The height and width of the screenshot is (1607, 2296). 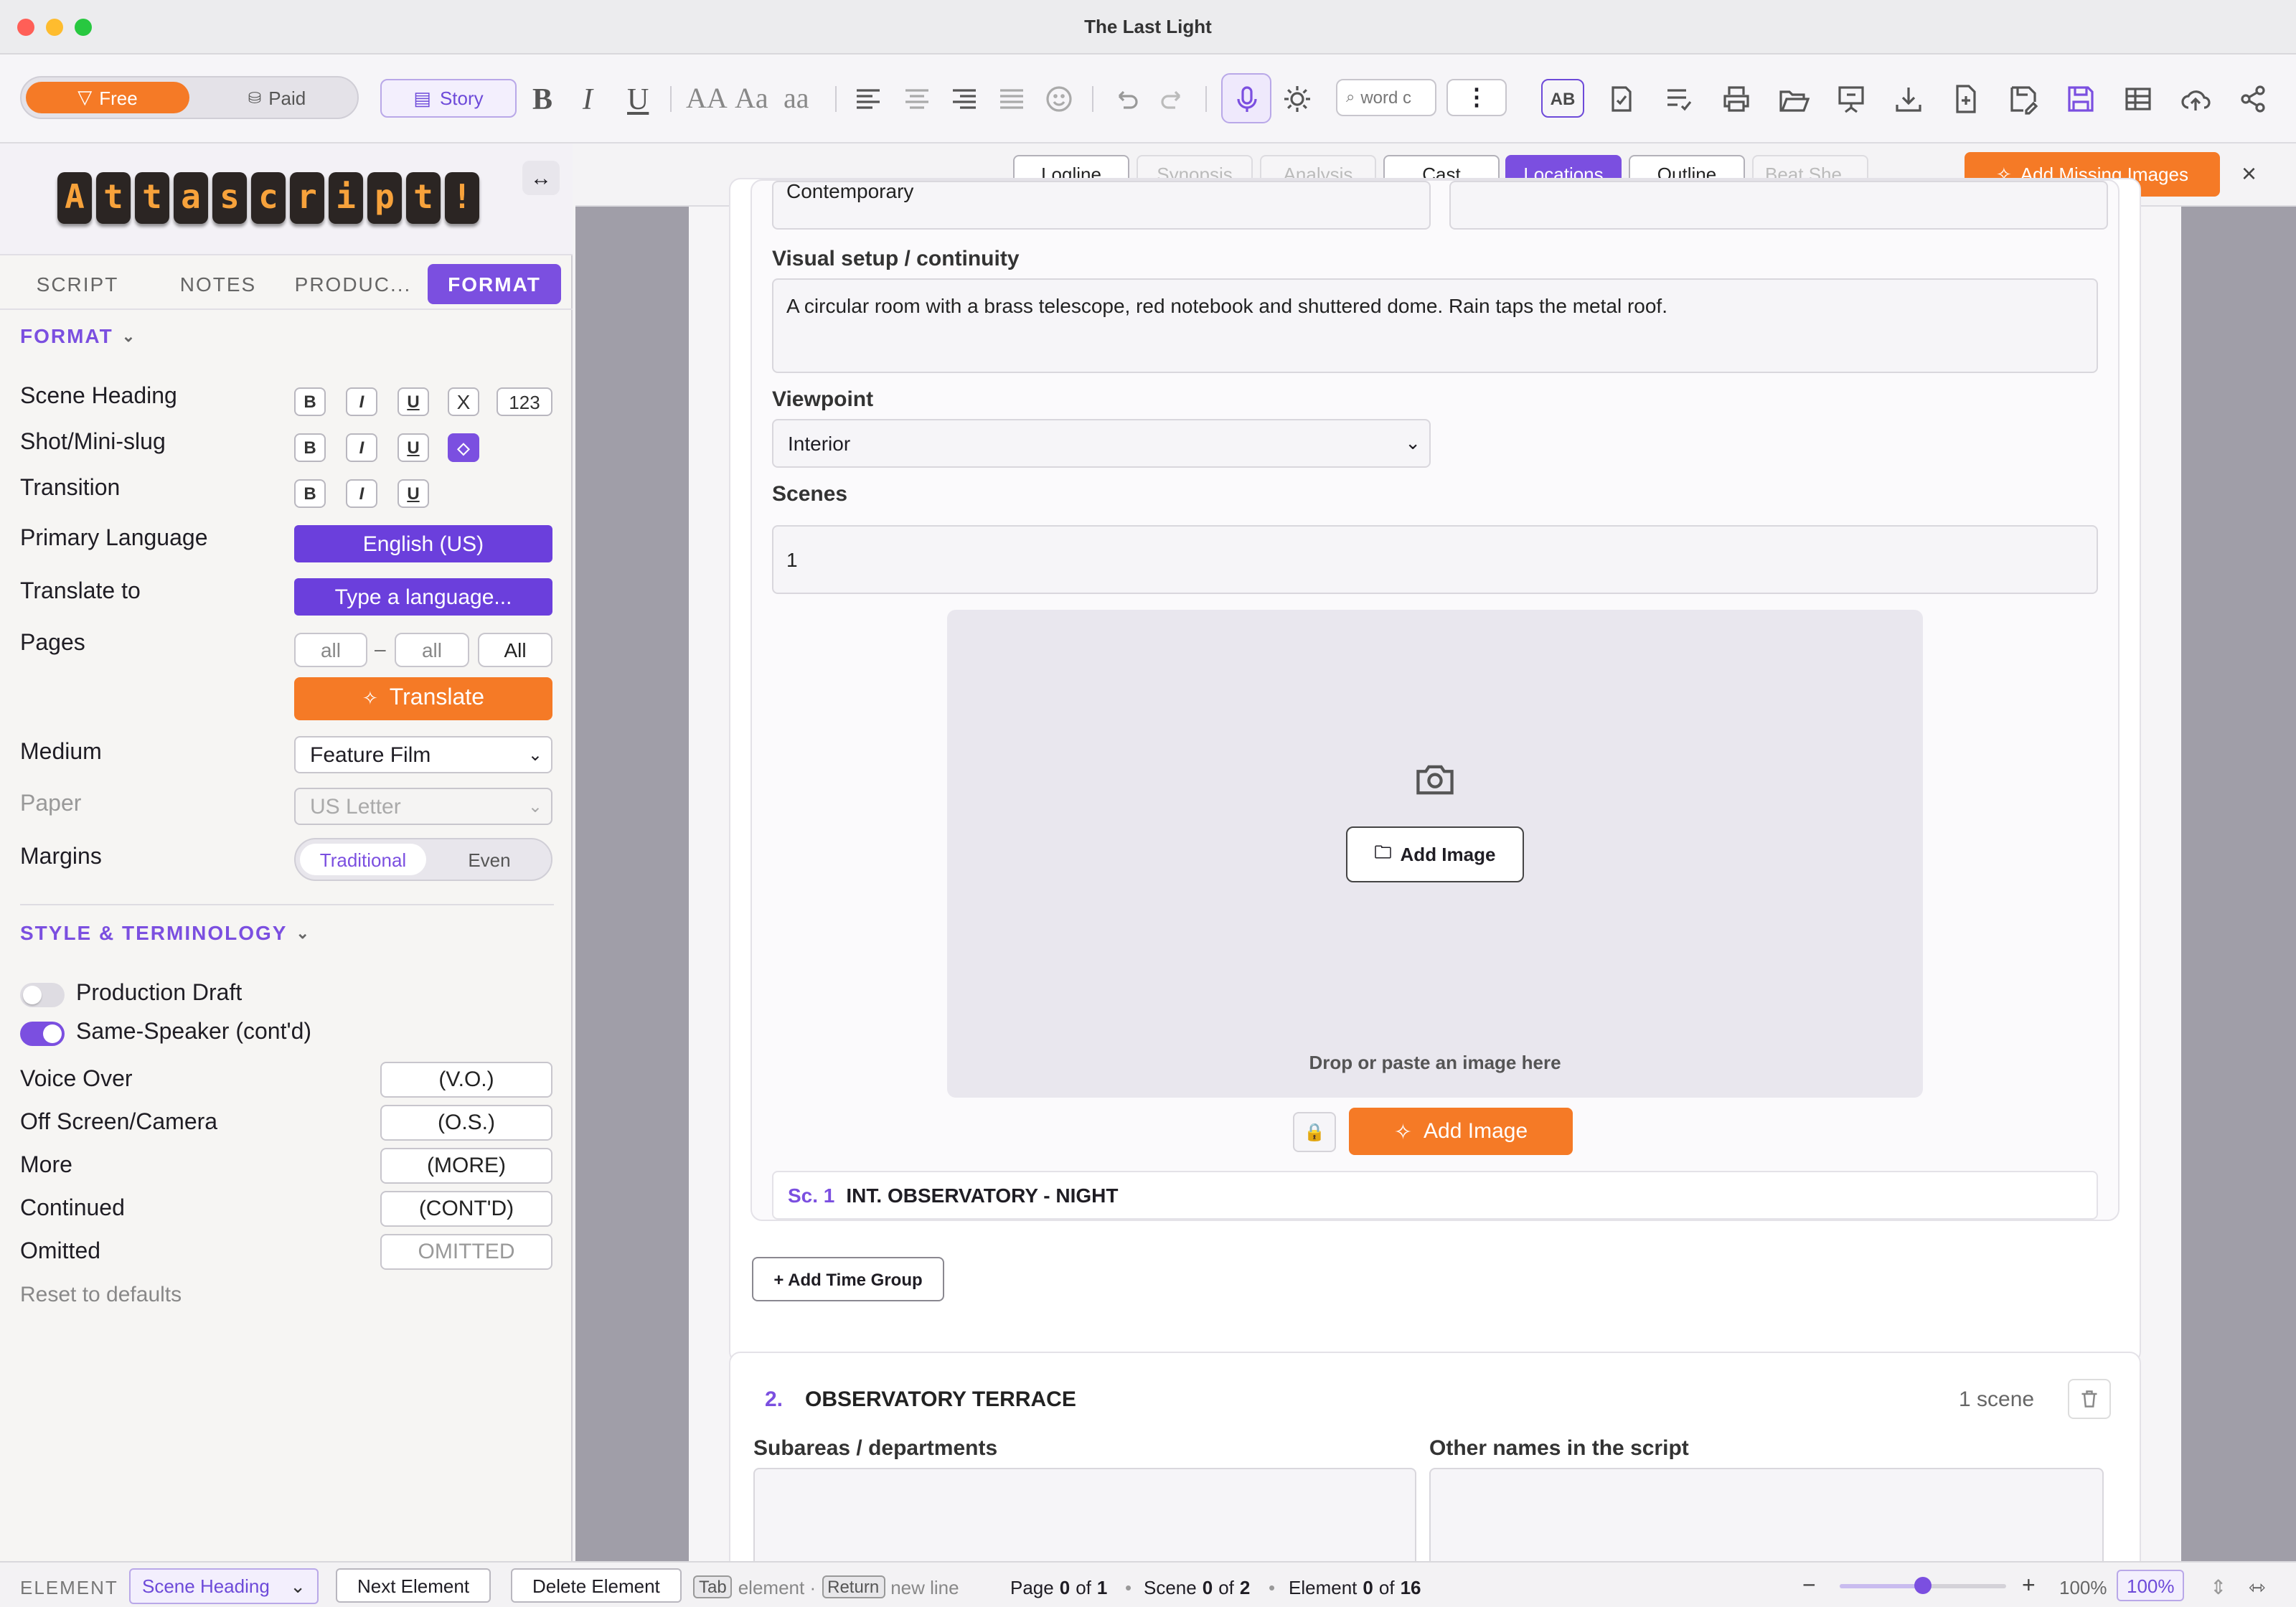 What do you see at coordinates (356, 806) in the screenshot?
I see `paper-value: US Letter` at bounding box center [356, 806].